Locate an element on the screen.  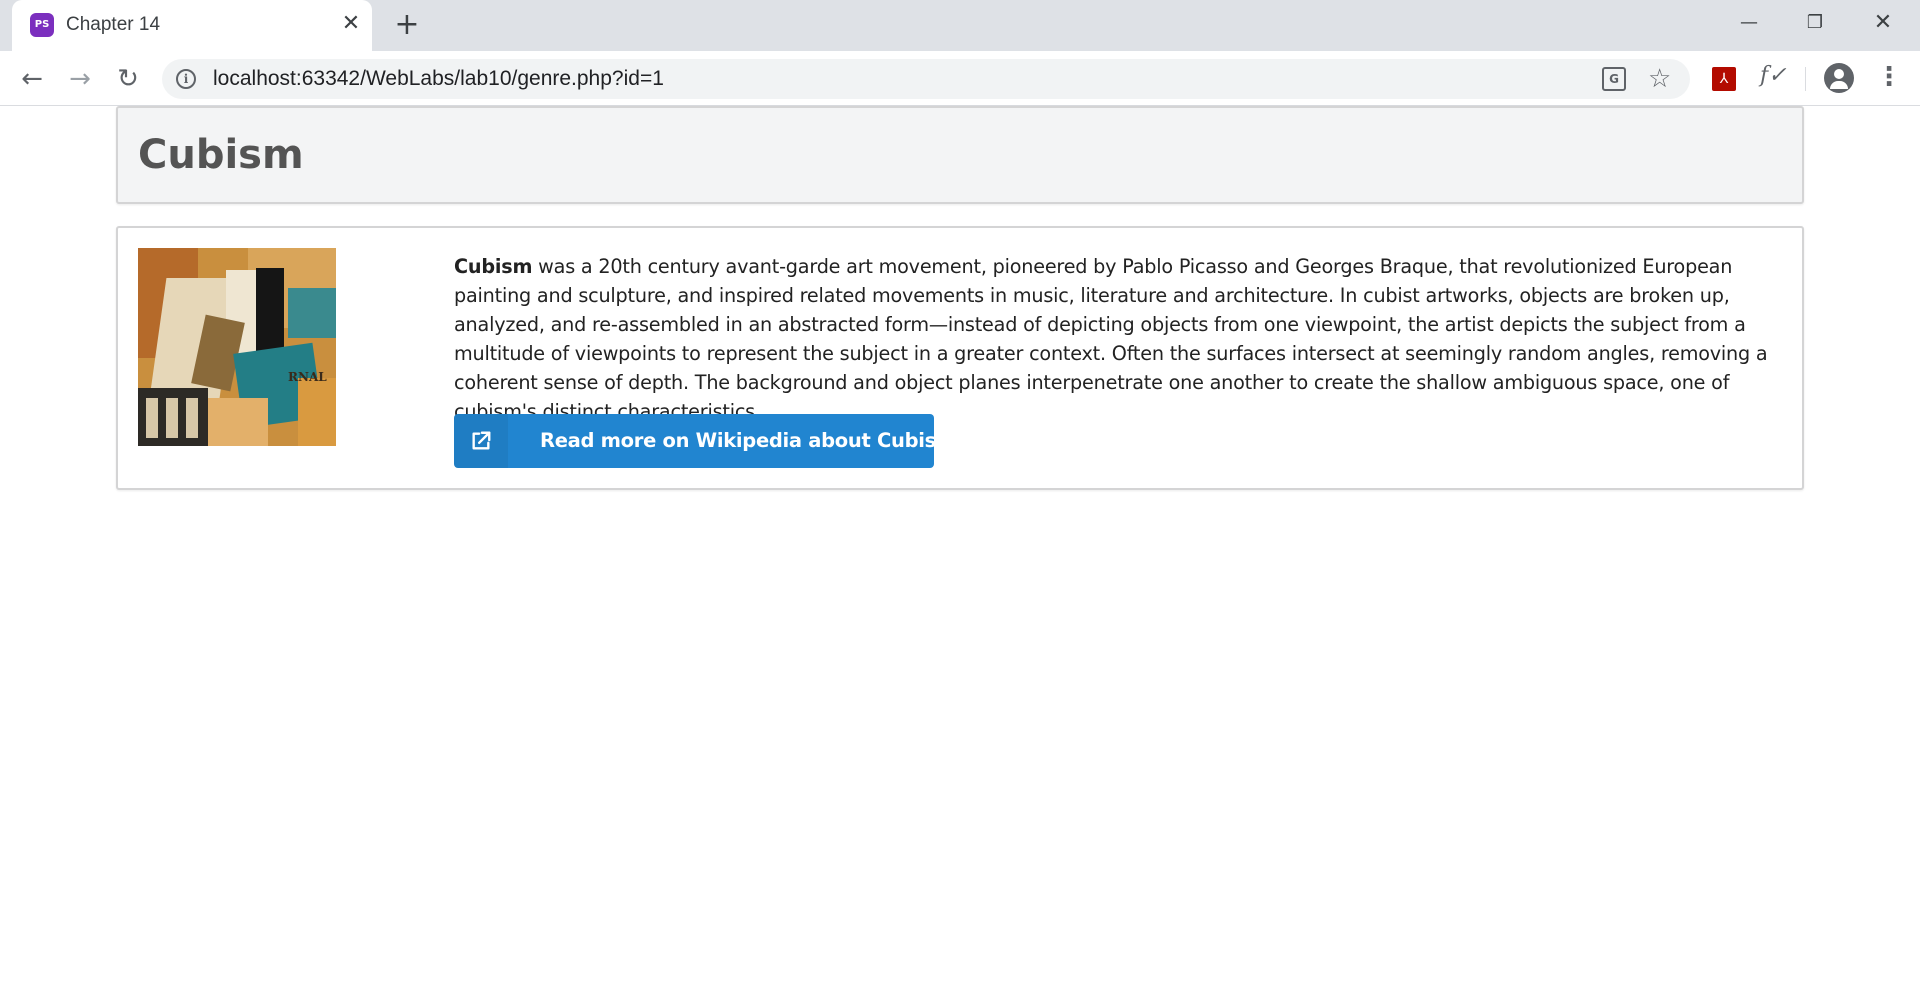
forward-arrow-icon: → is located at coordinates (80, 79).